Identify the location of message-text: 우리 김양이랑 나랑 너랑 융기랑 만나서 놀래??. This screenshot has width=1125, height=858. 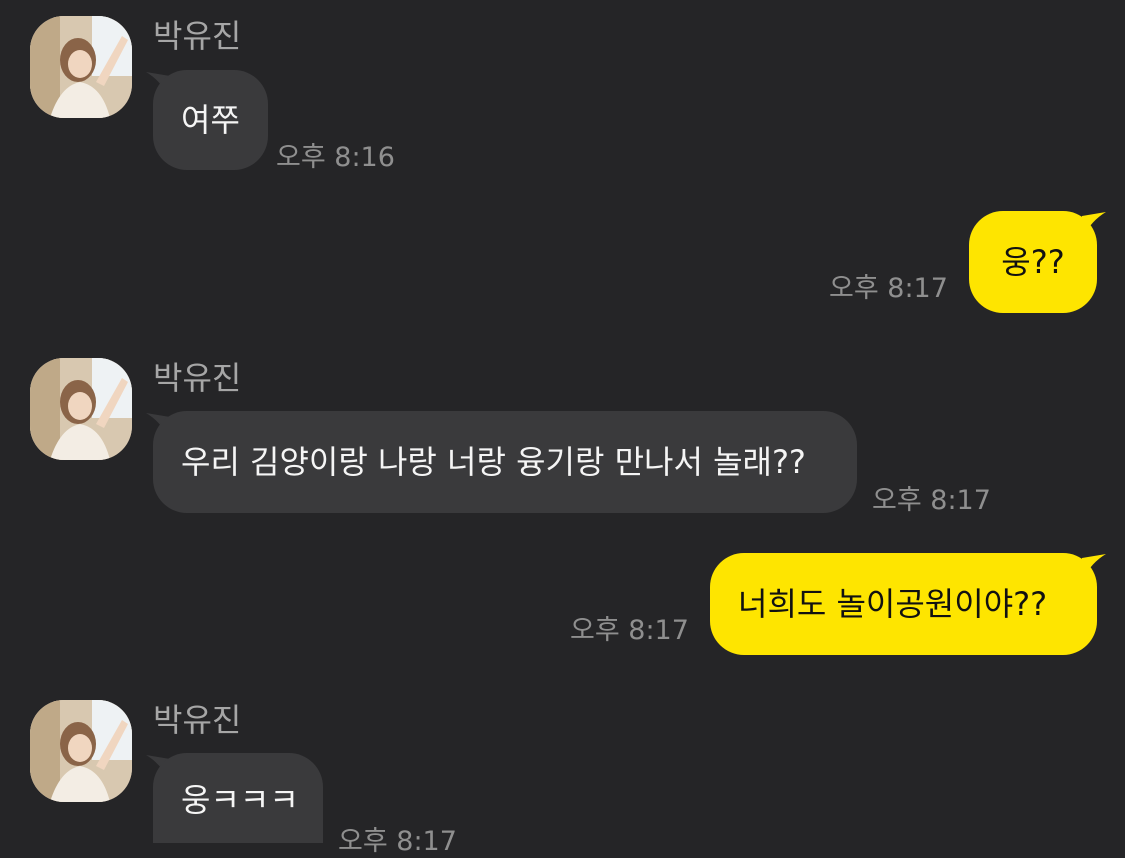
(493, 462).